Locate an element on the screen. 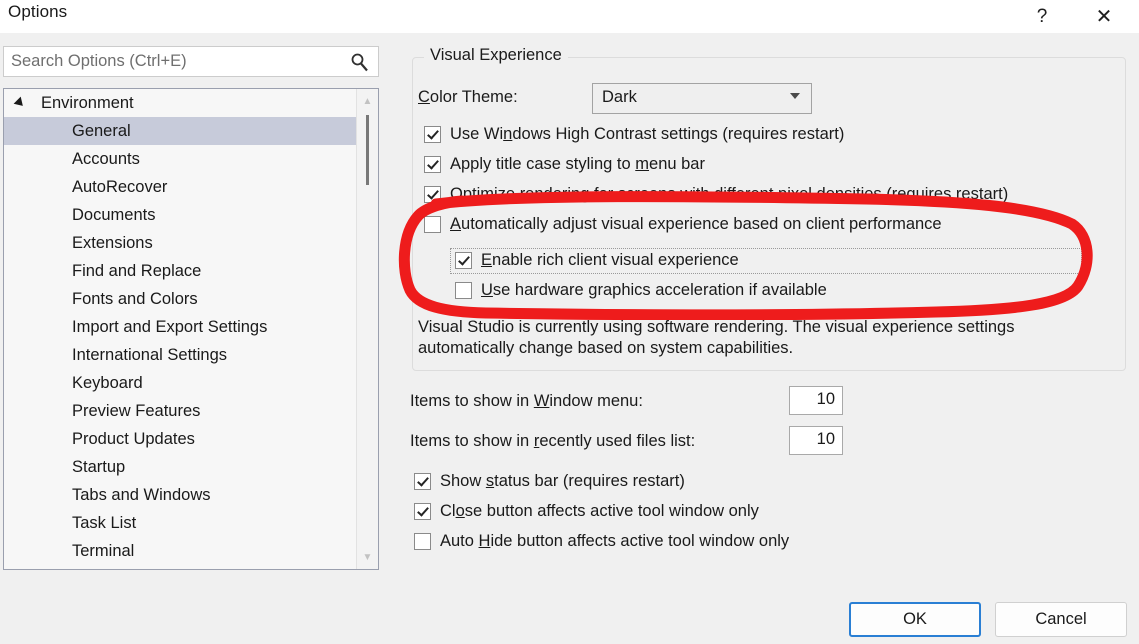 The height and width of the screenshot is (644, 1139). tree-item-label: Import and Export Settings is located at coordinates (170, 327).